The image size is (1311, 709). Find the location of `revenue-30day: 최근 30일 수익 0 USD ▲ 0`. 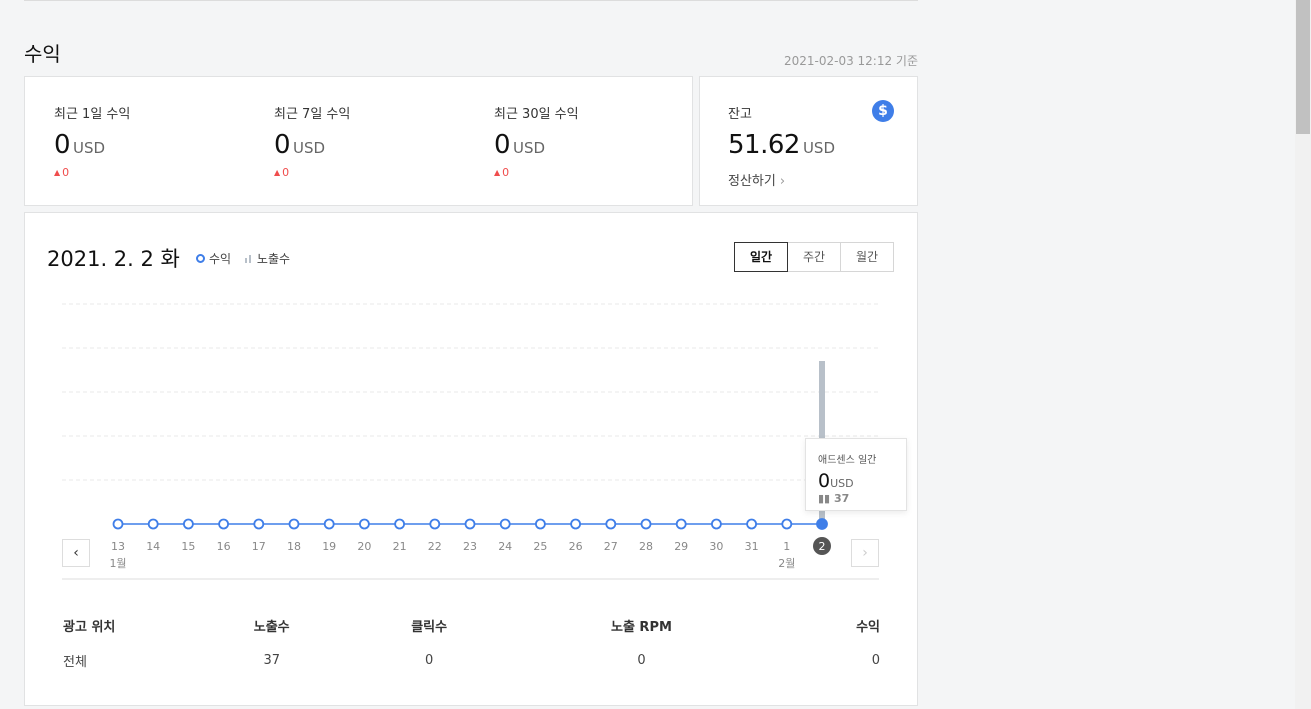

revenue-30day: 최근 30일 수익 0 USD ▲ 0 is located at coordinates (536, 141).